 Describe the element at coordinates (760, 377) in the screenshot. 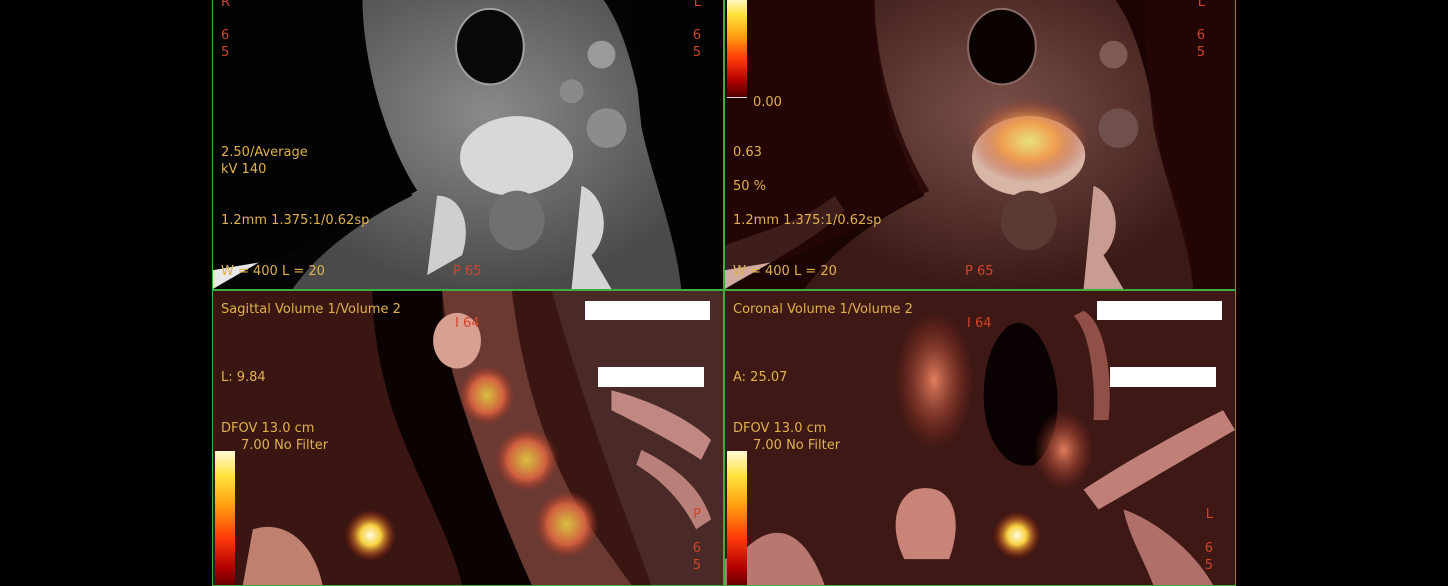

I see `slice-position-label: A: 25.07` at that location.